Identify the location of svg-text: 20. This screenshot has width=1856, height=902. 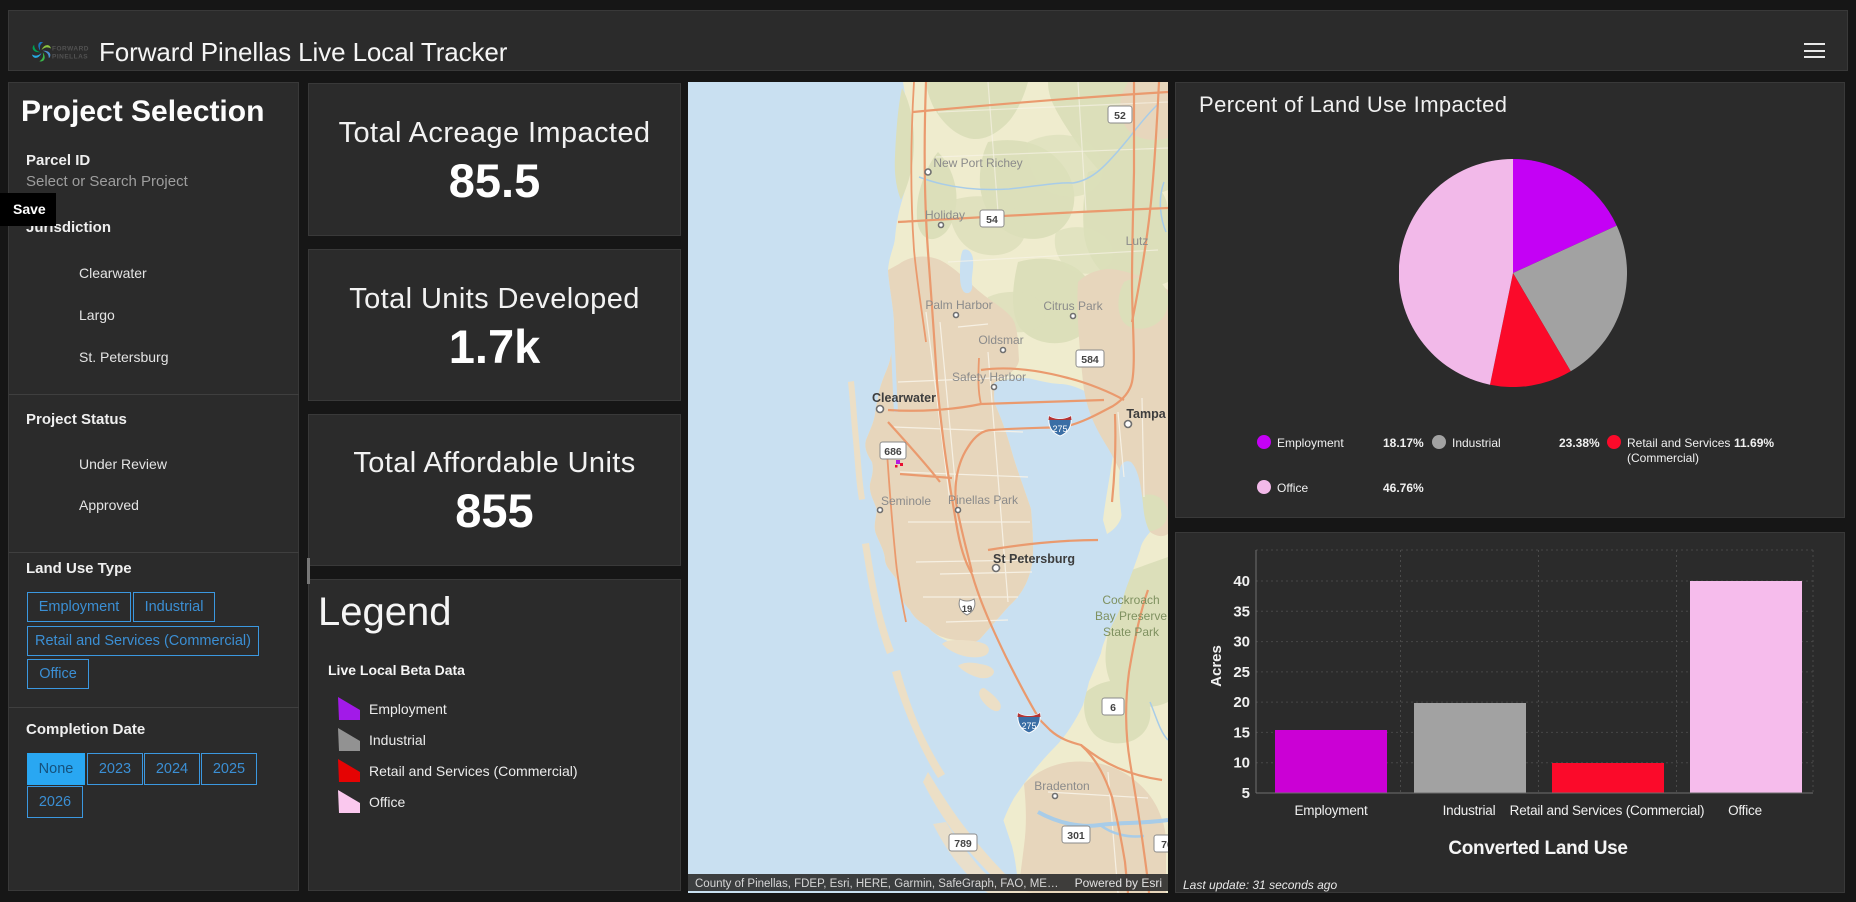
(1241, 702).